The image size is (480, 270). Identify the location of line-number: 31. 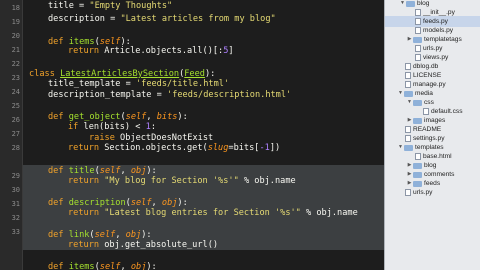
(15, 204).